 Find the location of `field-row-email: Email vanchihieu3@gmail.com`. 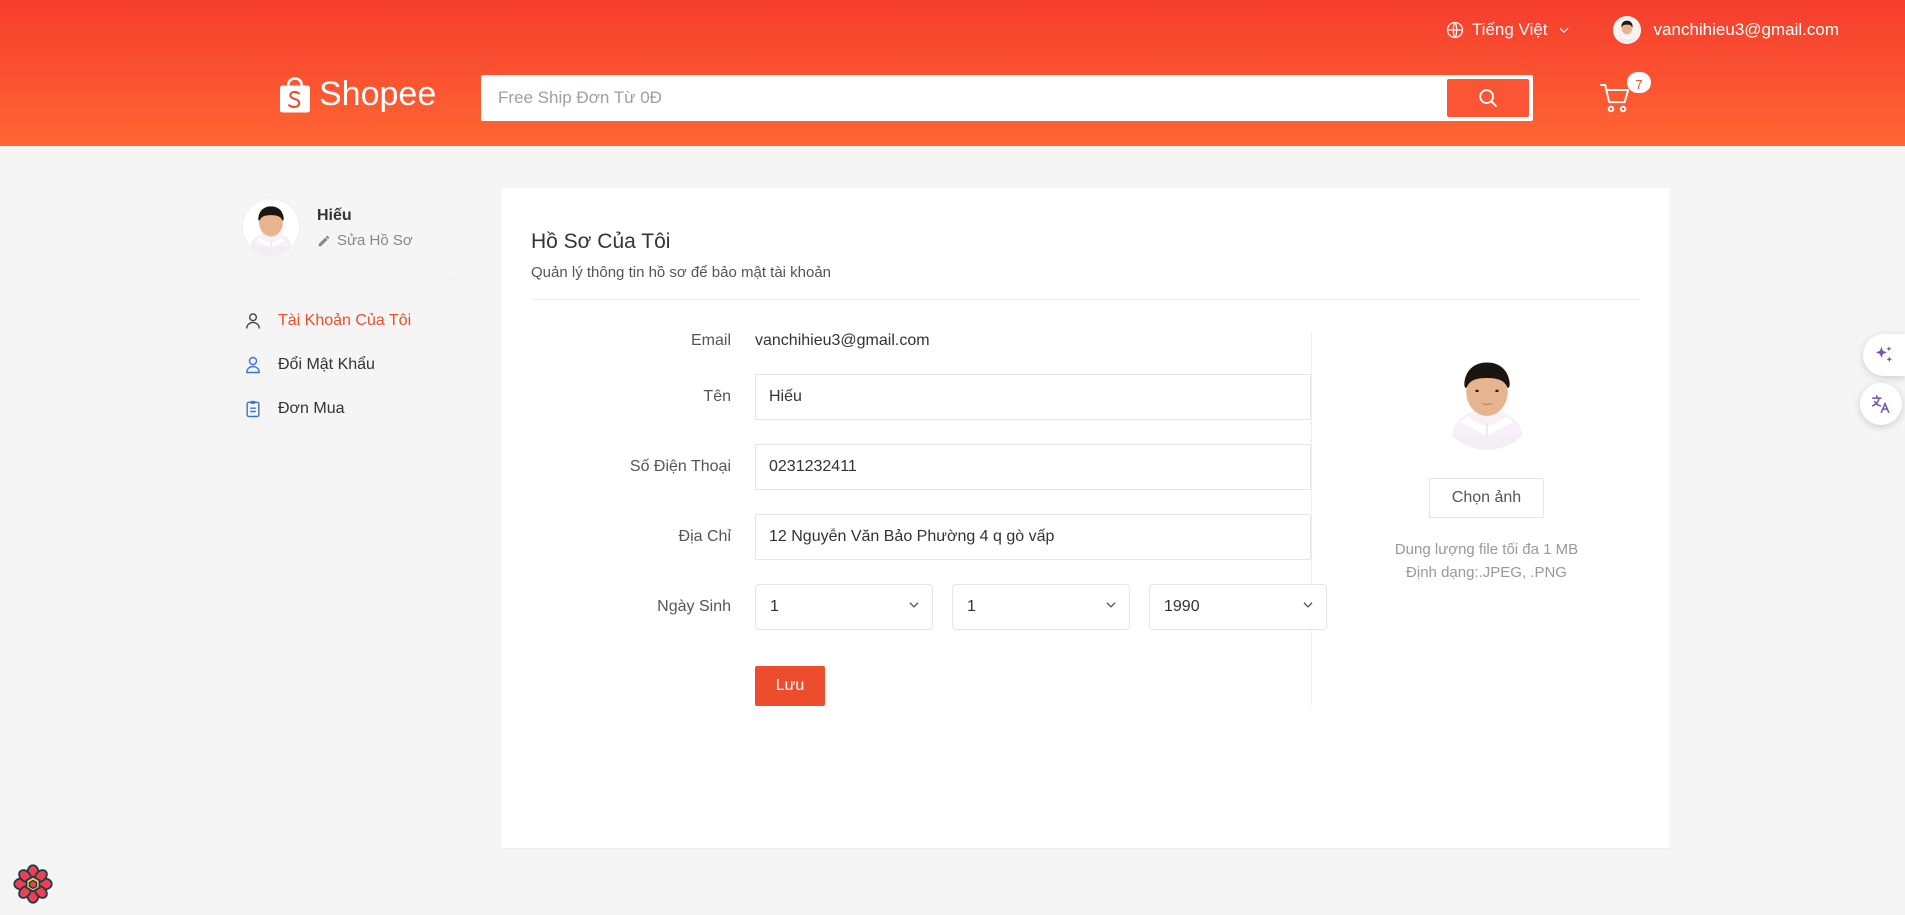

field-row-email: Email vanchihieu3@gmail.com is located at coordinates (911, 341).